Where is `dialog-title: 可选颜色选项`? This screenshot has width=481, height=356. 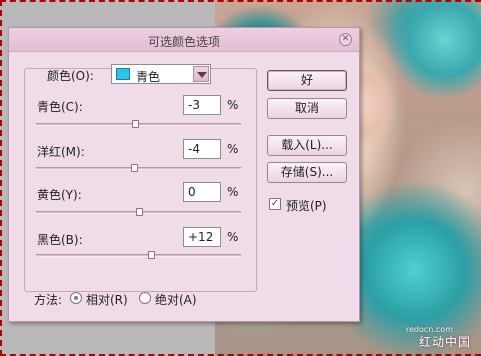 dialog-title: 可选颜色选项 is located at coordinates (183, 42).